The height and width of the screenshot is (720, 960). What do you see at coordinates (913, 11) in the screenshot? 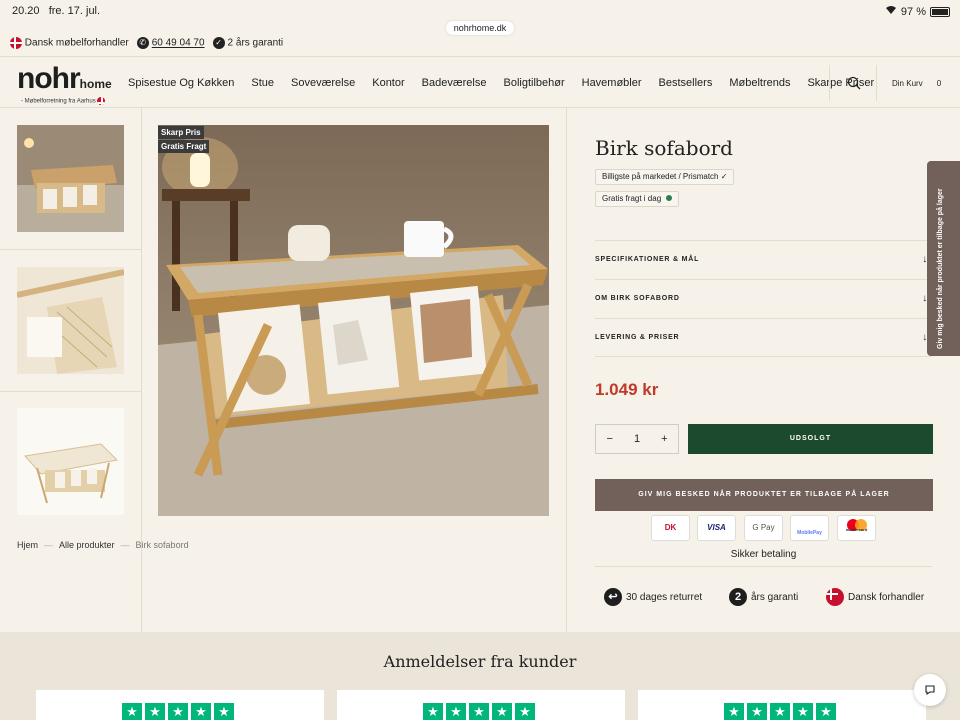
I see `battery-label: 97 %` at bounding box center [913, 11].